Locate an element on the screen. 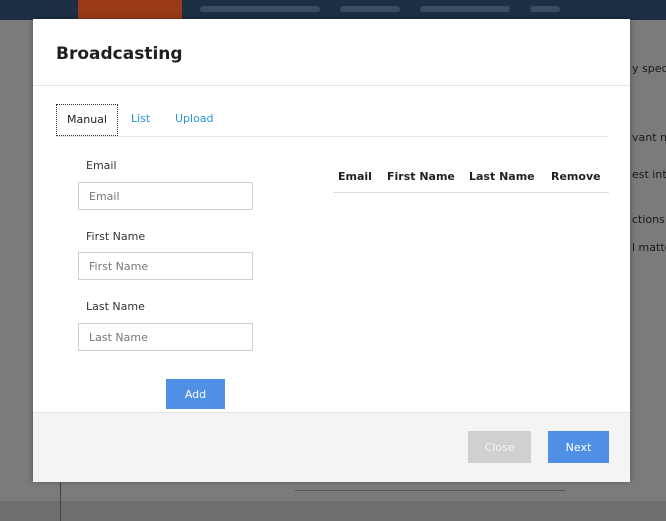  next-button: Next is located at coordinates (578, 447).